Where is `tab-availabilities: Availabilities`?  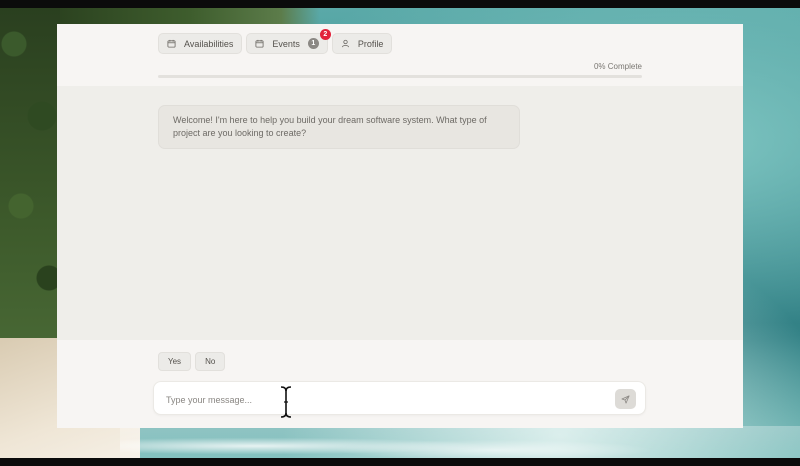 tab-availabilities: Availabilities is located at coordinates (200, 43).